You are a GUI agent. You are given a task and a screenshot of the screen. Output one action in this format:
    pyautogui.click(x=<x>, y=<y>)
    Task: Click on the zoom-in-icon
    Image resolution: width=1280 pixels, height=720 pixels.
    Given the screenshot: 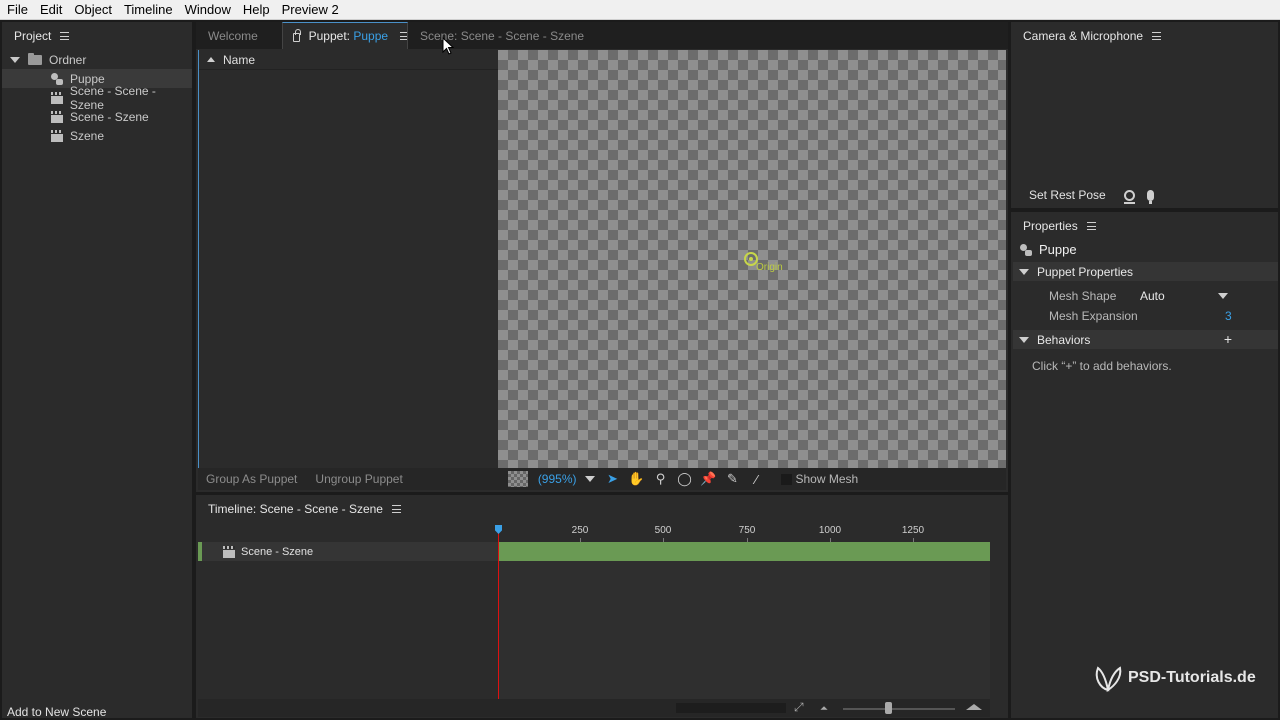 What is the action you would take?
    pyautogui.click(x=974, y=707)
    